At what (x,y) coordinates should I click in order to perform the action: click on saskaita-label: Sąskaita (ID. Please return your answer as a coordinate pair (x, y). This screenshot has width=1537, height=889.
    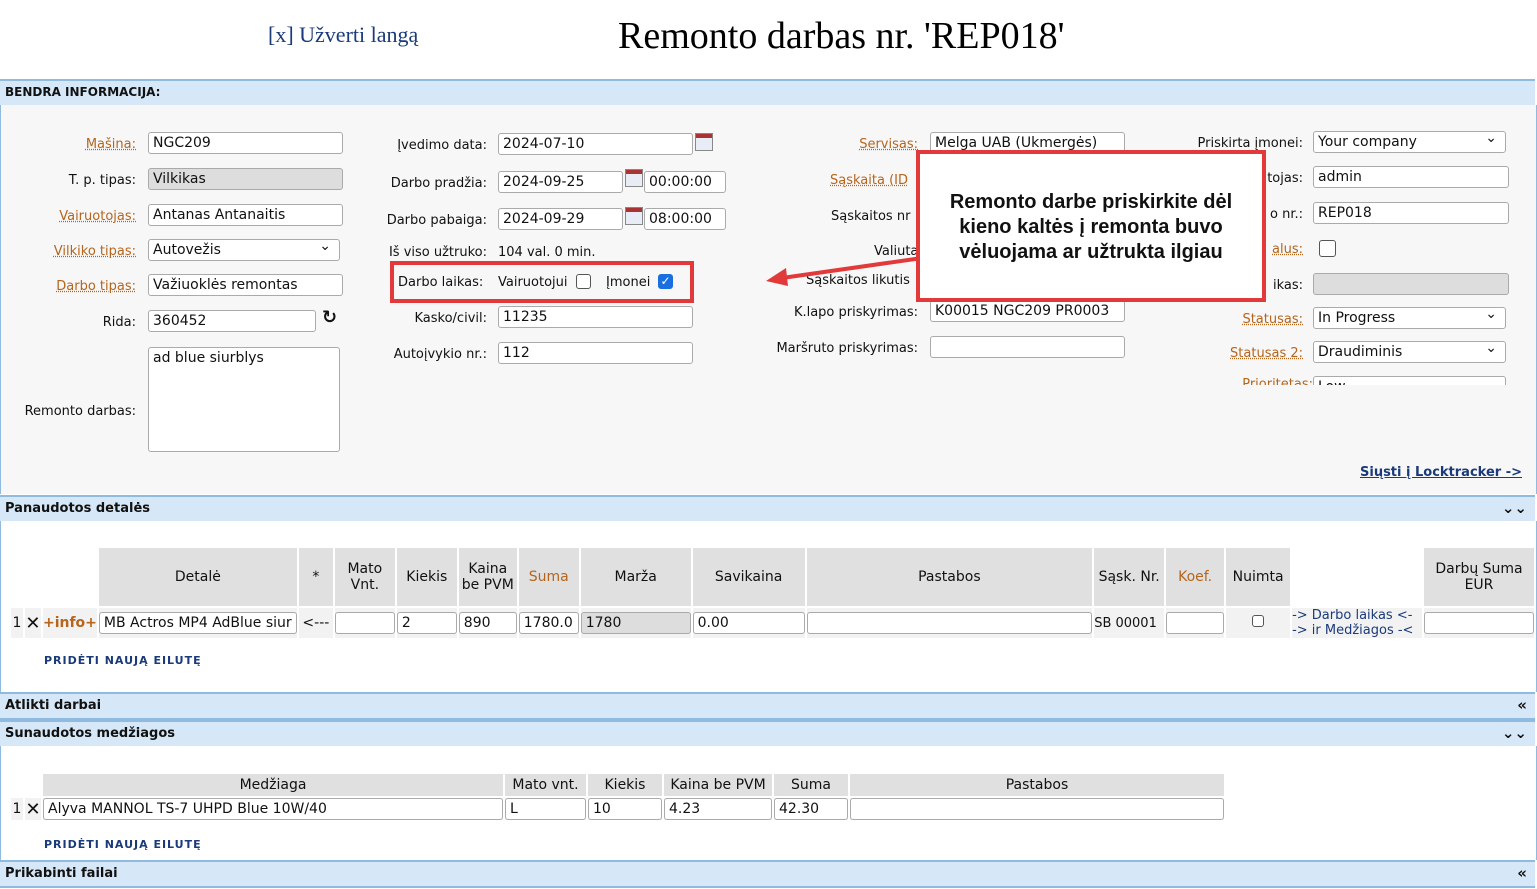
    Looking at the image, I should click on (869, 180).